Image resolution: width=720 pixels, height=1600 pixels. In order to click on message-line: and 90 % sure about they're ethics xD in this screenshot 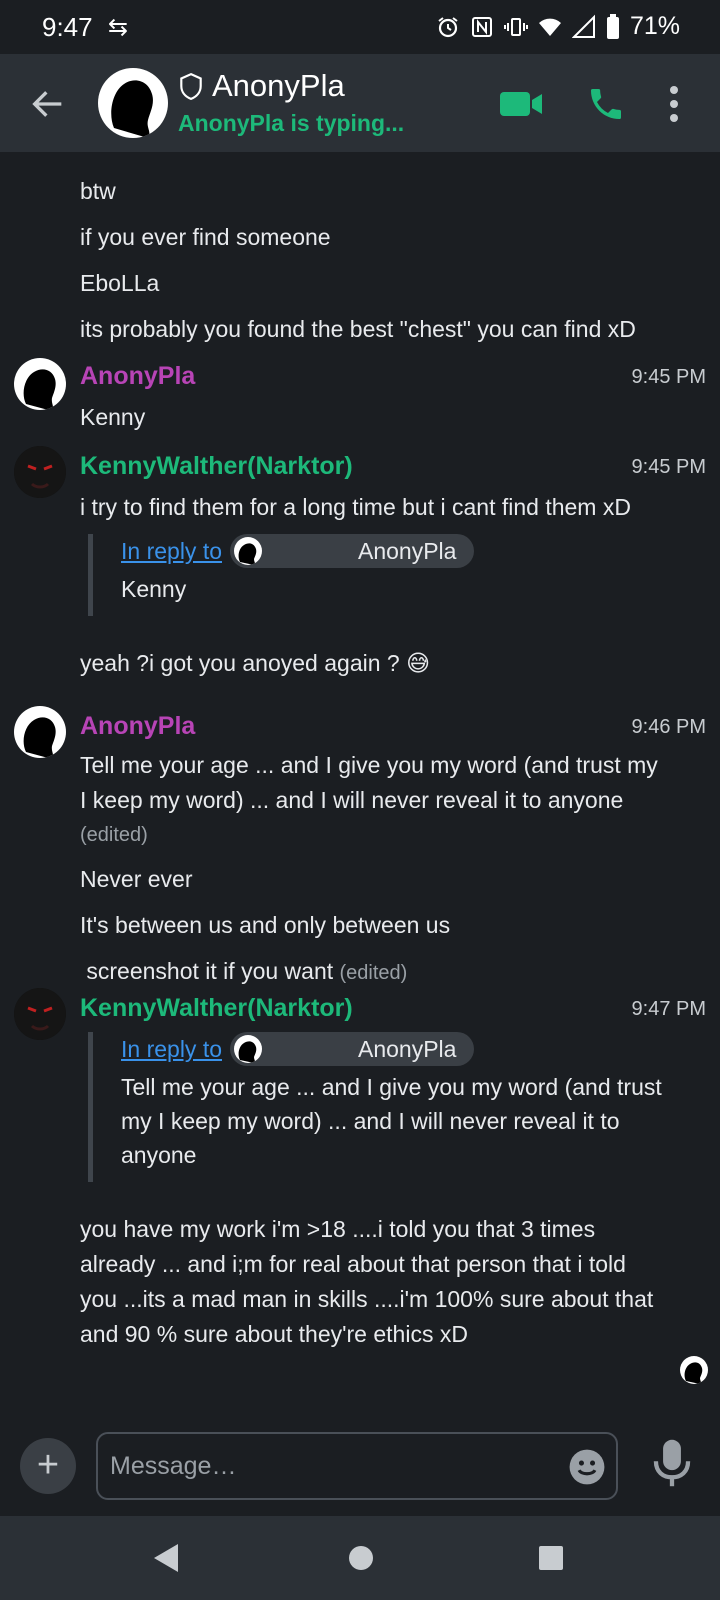, I will do `click(274, 1334)`.